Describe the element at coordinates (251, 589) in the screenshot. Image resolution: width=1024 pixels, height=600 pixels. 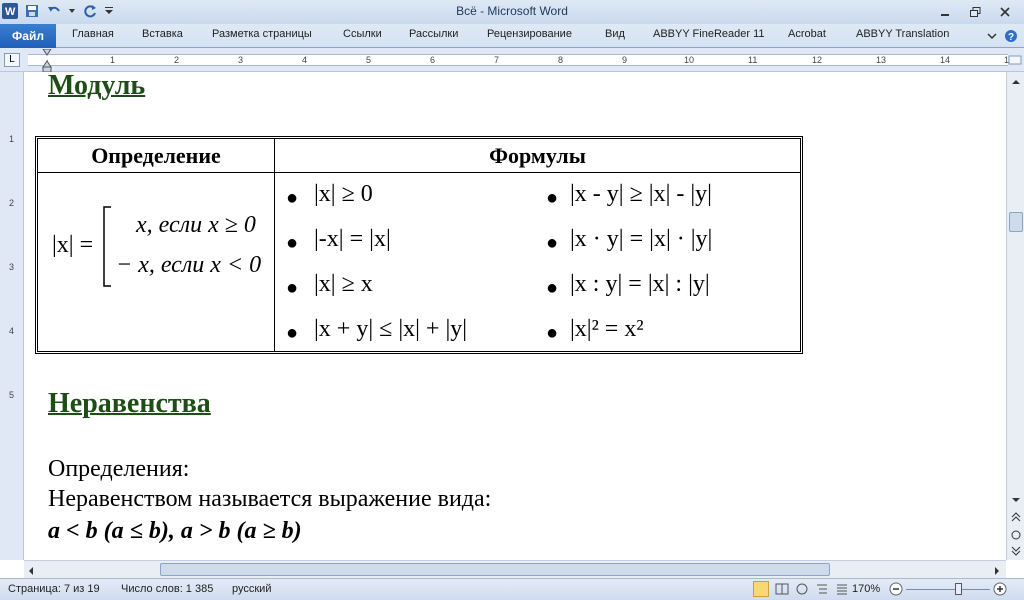
I see `status-language: русский` at that location.